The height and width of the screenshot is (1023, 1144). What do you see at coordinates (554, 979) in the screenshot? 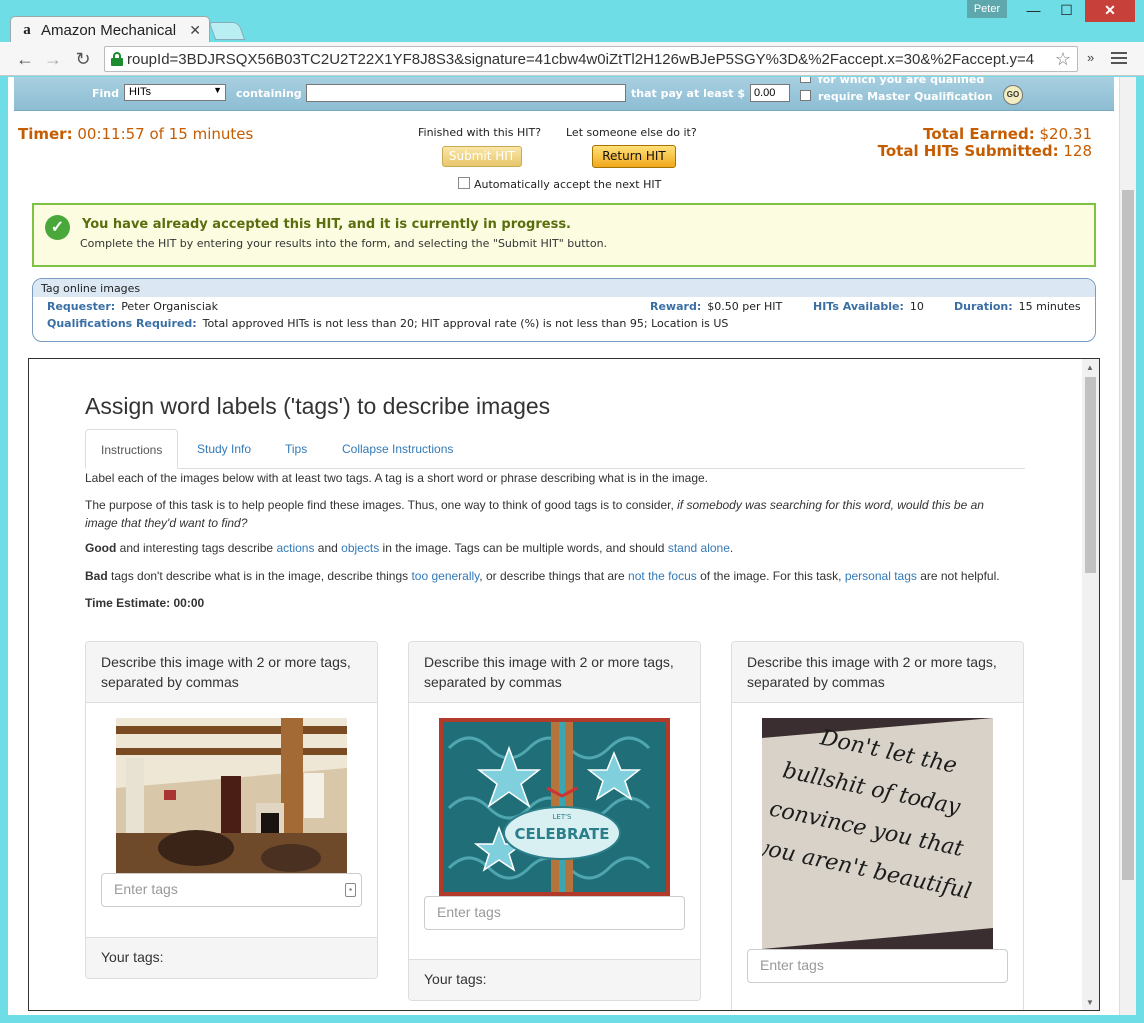
I see `your-tags-footer: Your tags:` at bounding box center [554, 979].